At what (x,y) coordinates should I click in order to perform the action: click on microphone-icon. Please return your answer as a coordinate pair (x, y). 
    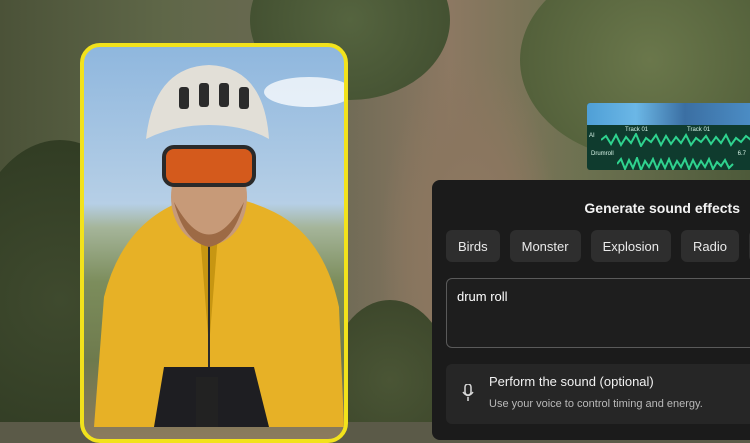
    Looking at the image, I should click on (468, 392).